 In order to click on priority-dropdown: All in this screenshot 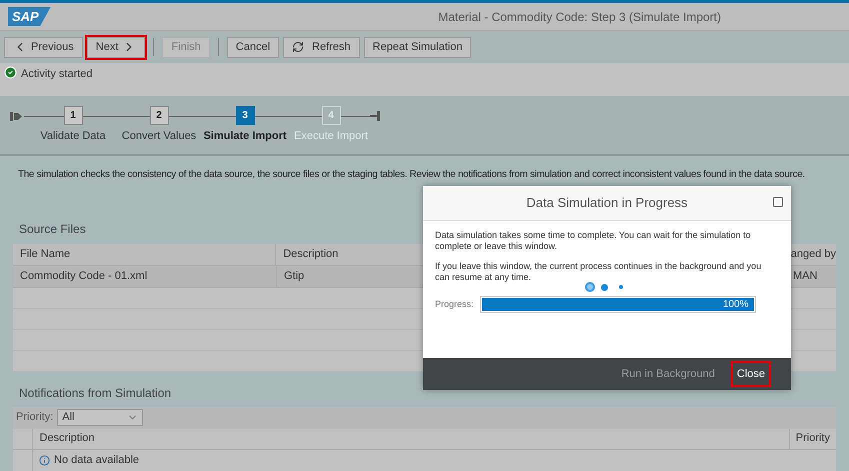, I will do `click(100, 417)`.